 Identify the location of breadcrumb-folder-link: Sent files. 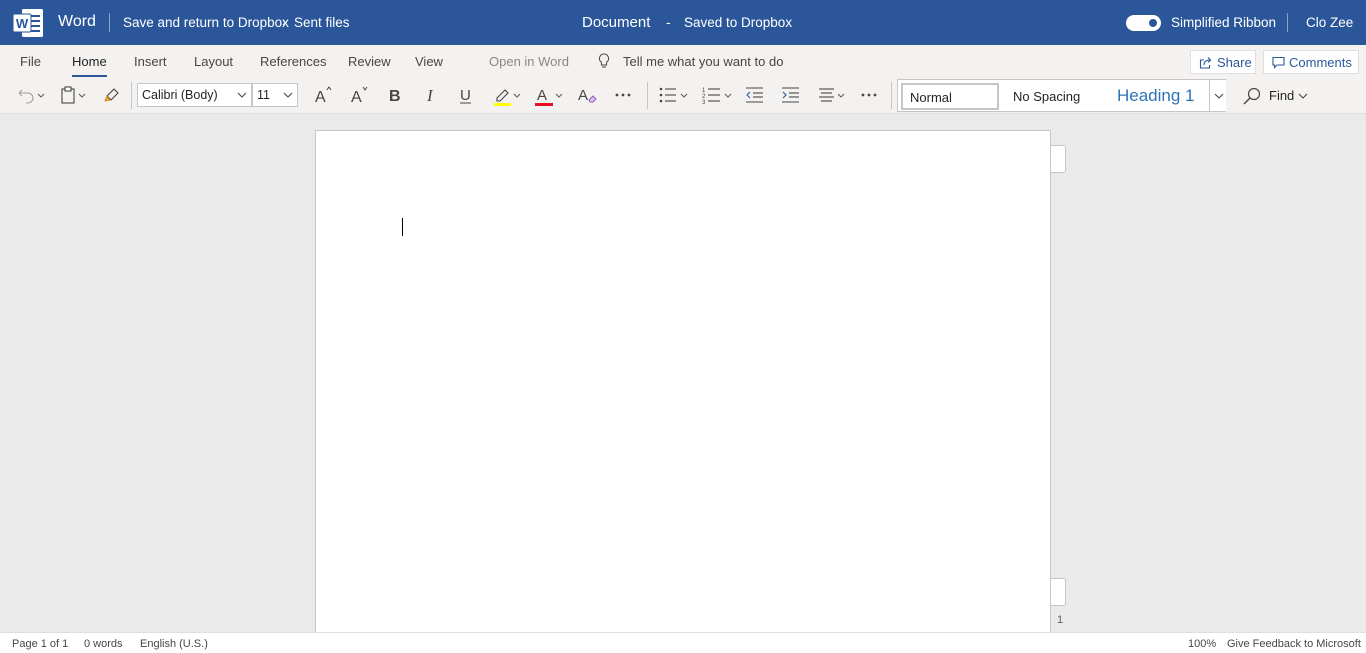
(322, 22).